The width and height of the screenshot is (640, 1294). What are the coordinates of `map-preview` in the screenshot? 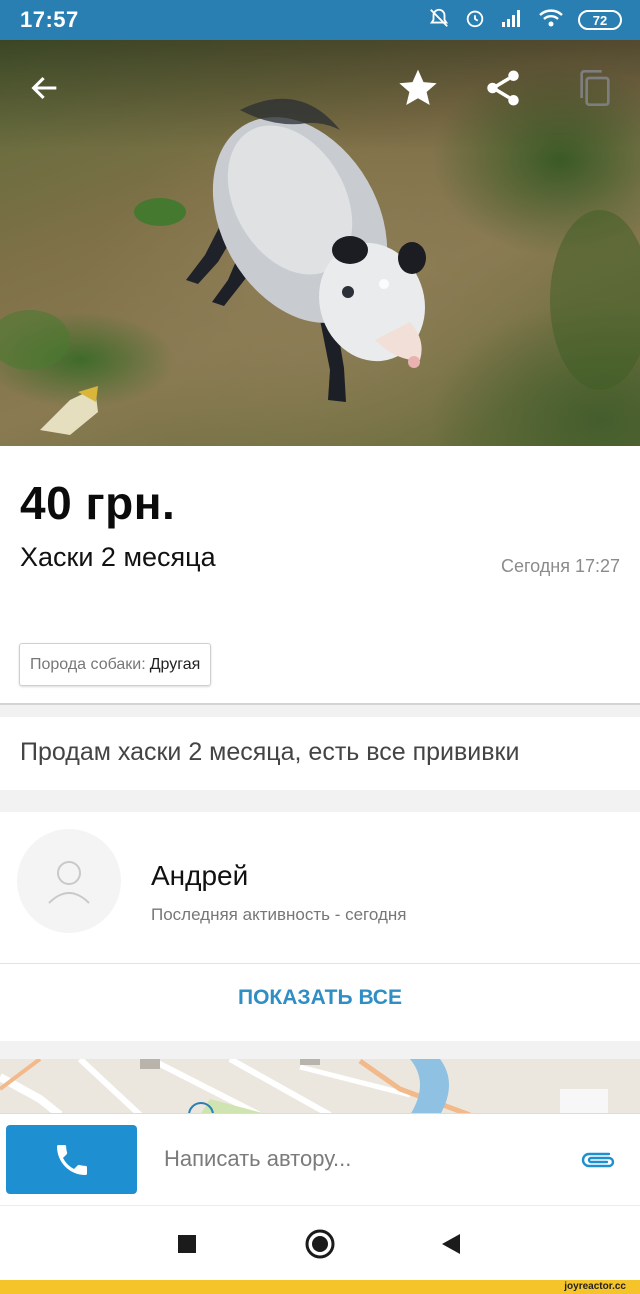 It's located at (320, 1087).